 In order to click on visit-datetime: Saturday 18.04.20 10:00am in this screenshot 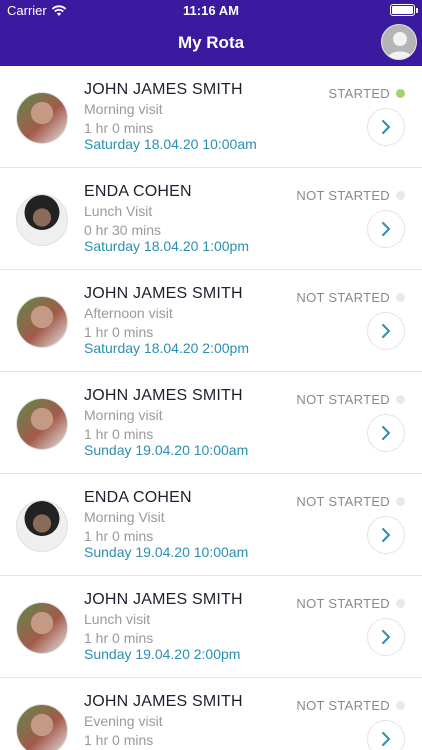, I will do `click(170, 144)`.